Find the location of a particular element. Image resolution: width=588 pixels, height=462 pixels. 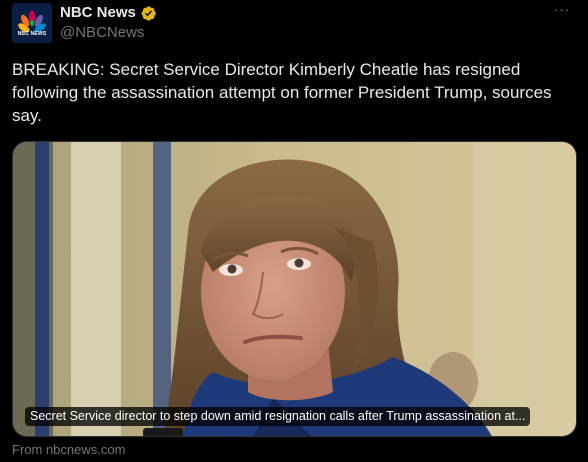

card-source: From nbcnews.com is located at coordinates (68, 449).